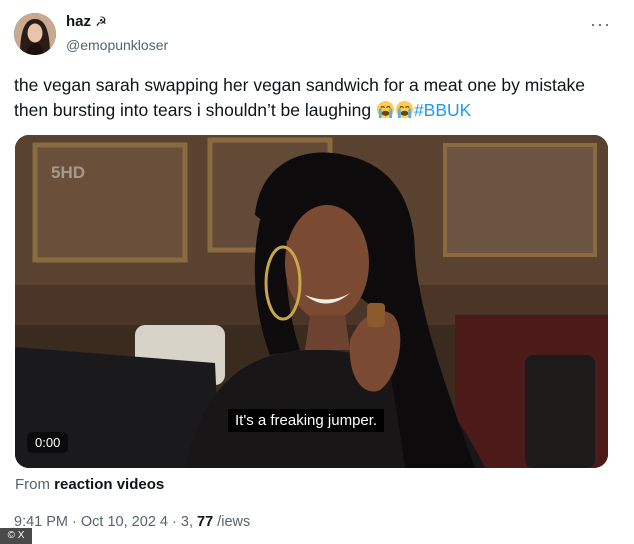  I want to click on video-subtitle: It's a freaking jumper., so click(306, 420).